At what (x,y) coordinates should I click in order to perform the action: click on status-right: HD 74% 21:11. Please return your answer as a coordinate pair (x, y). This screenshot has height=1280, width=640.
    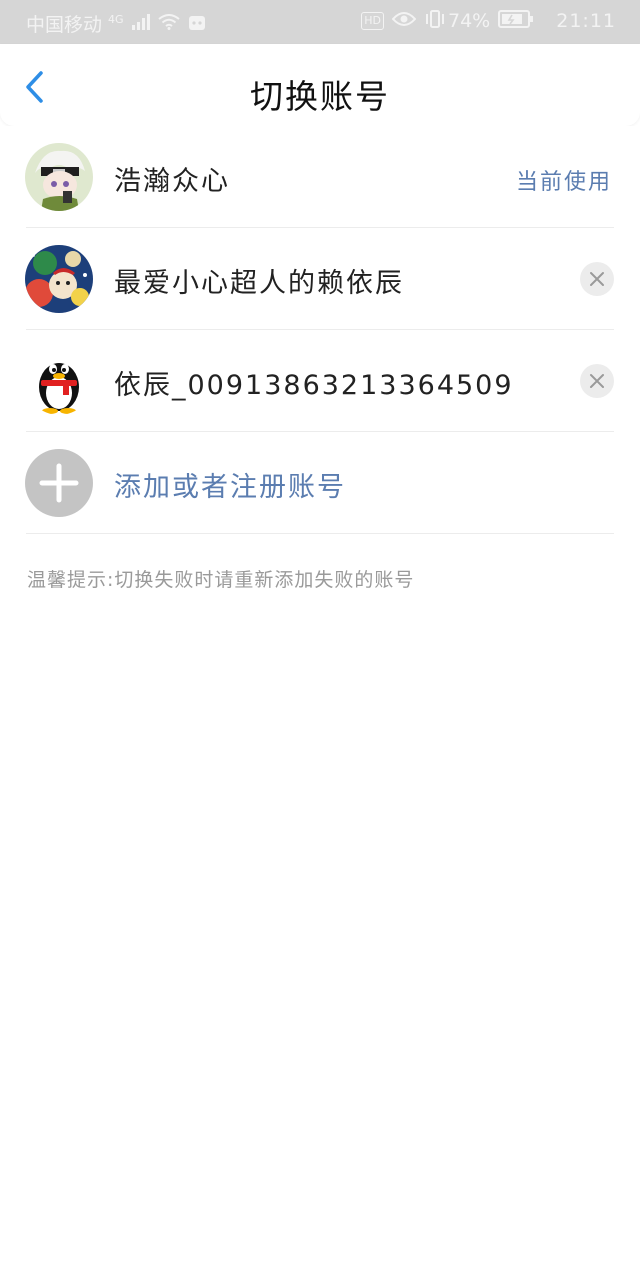
    Looking at the image, I should click on (484, 21).